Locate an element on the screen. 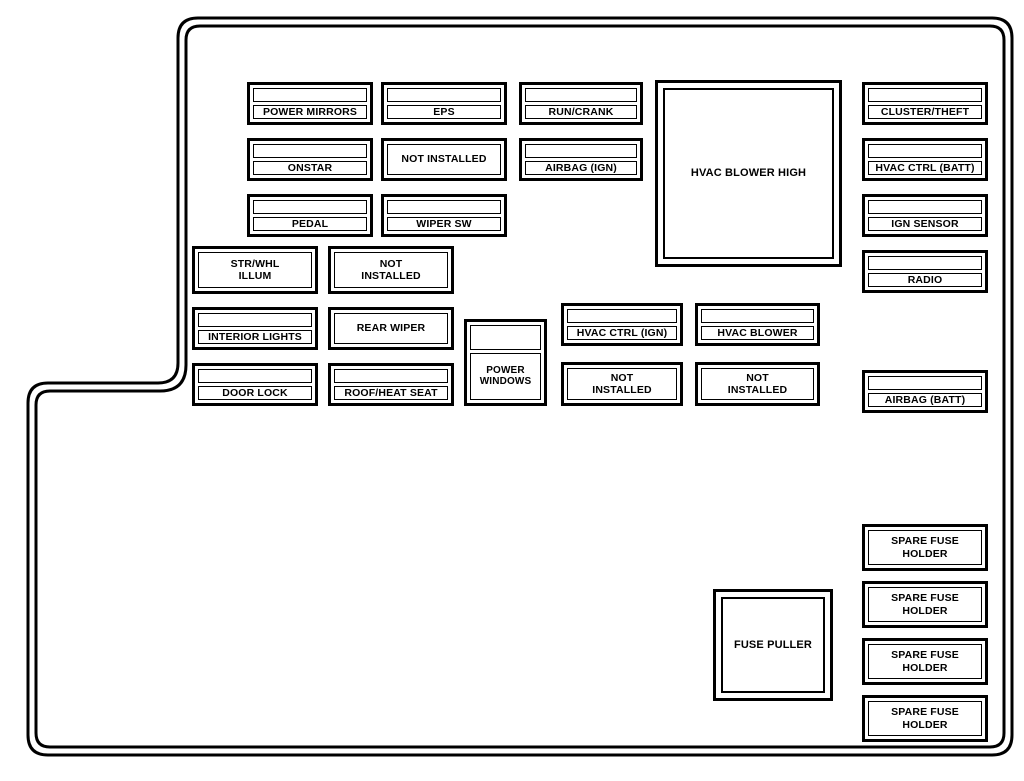  fuse-slot-label: STR/WHL ILLUM is located at coordinates (255, 270).